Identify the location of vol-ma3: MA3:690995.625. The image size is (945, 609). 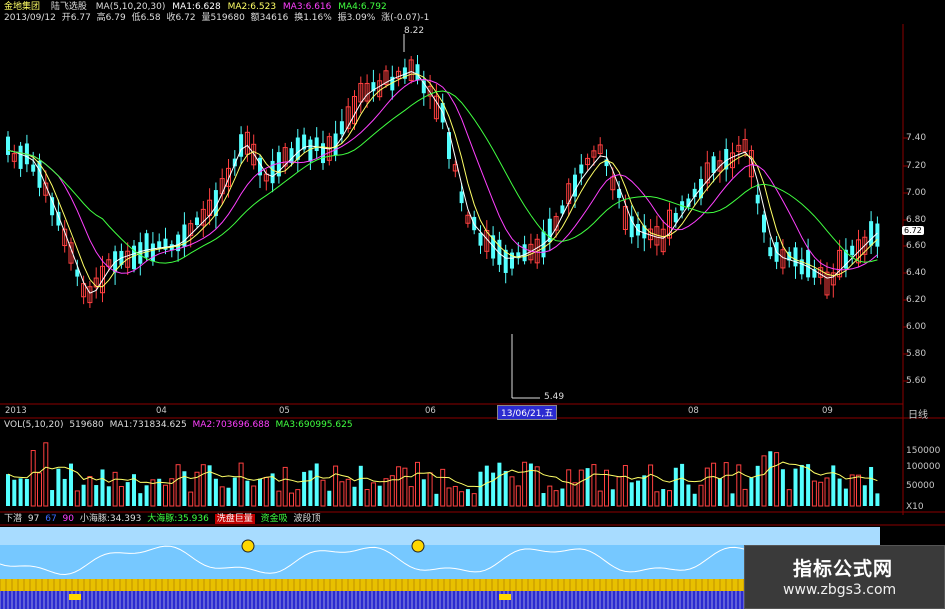
(314, 425).